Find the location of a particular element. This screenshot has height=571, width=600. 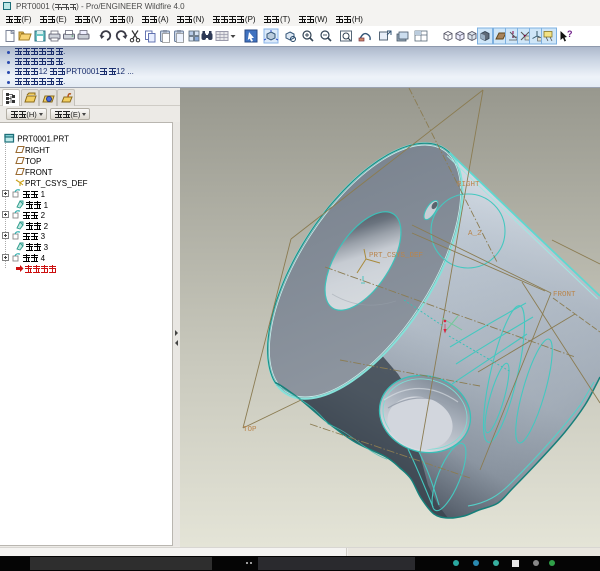

svg-text: FRONT is located at coordinates (564, 295).